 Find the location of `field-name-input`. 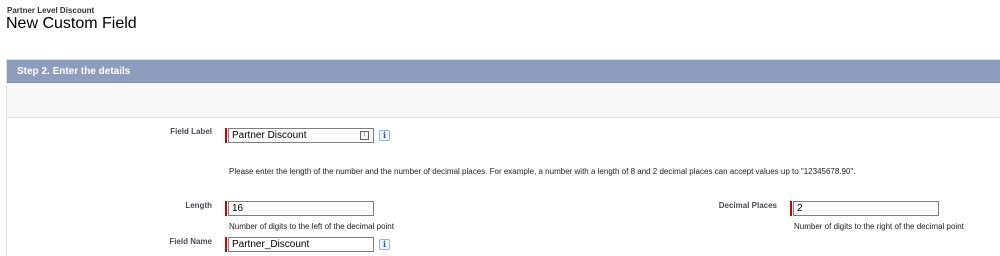

field-name-input is located at coordinates (301, 244).